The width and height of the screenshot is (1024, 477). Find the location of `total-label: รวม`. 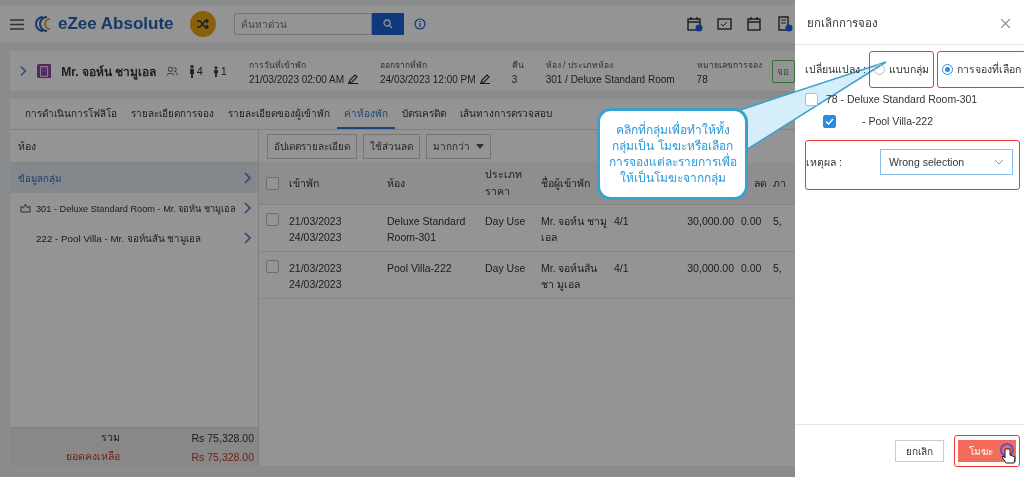

total-label: รวม is located at coordinates (110, 437).